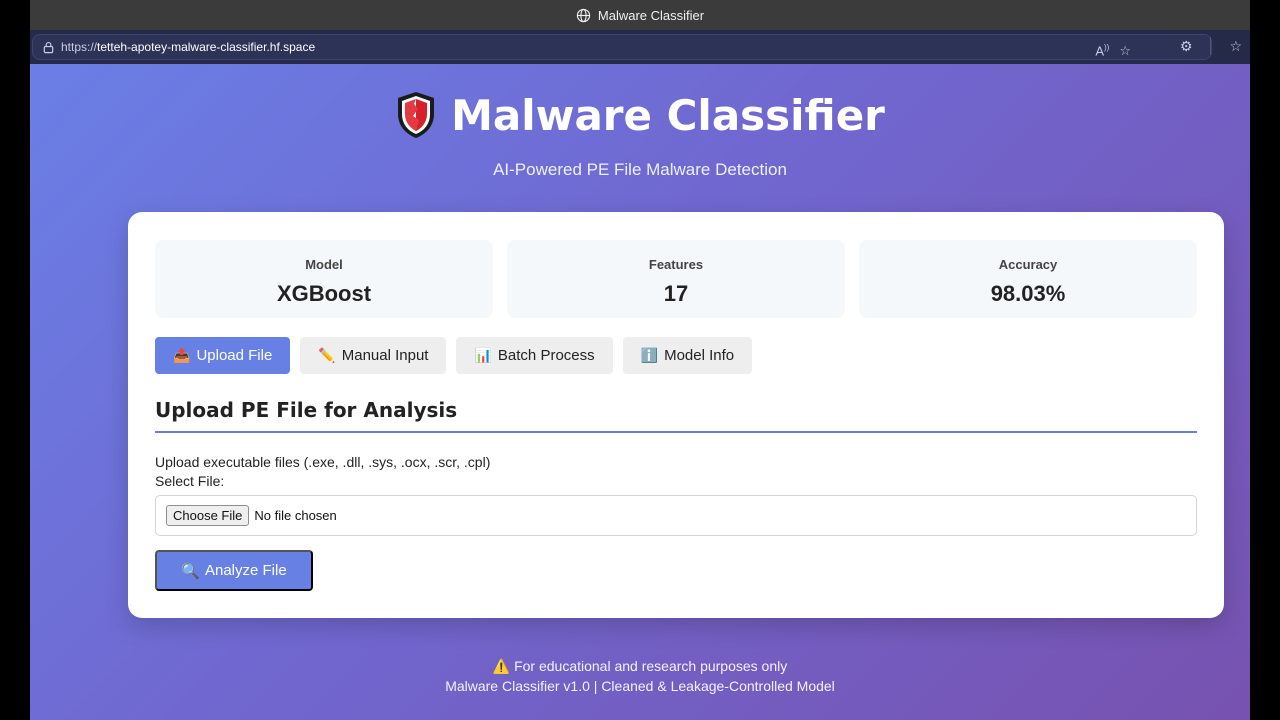 This screenshot has height=720, width=1280. I want to click on hero-title-row: Malware Classifier, so click(640, 115).